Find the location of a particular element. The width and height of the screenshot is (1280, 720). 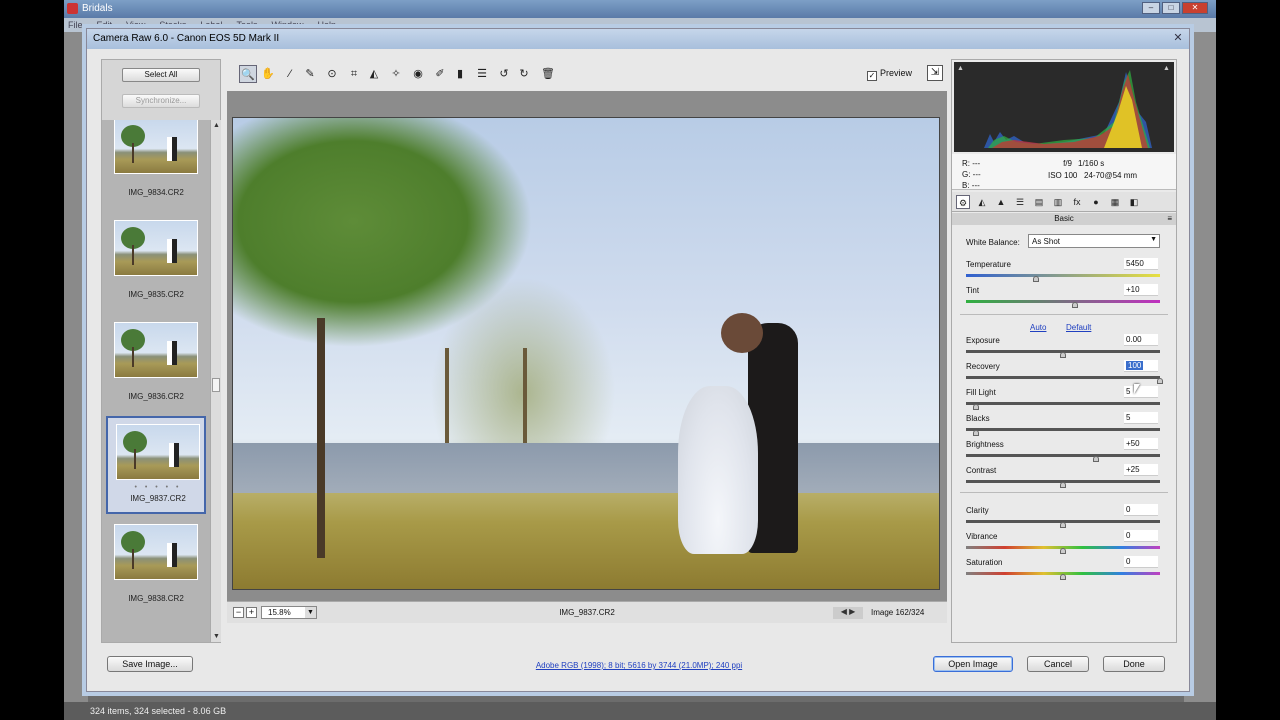

filmstrip-item: IMG_9834.CR2 is located at coordinates (156, 165).